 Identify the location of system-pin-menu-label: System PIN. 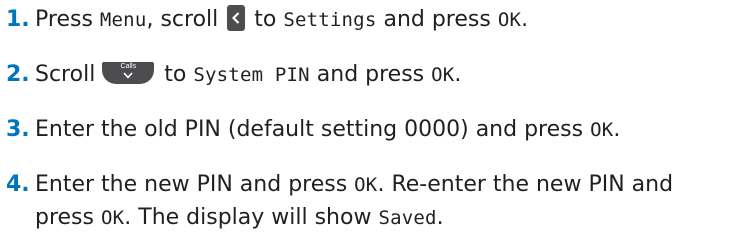
(251, 75).